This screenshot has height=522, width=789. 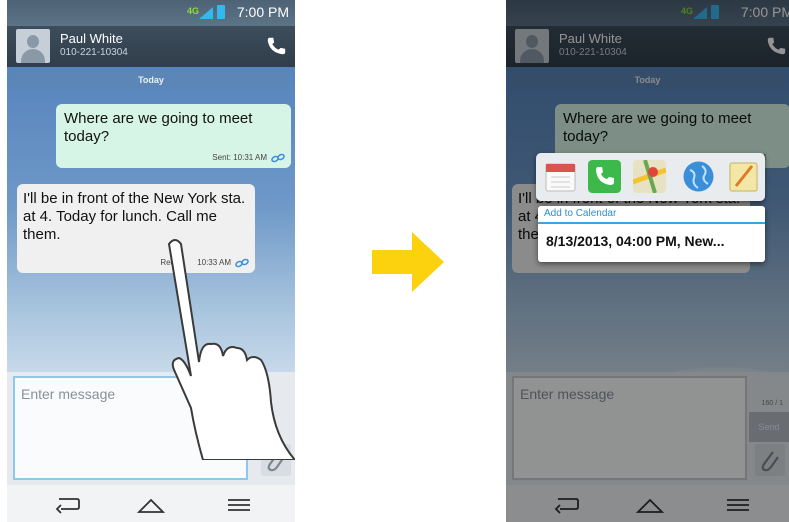 What do you see at coordinates (158, 127) in the screenshot?
I see `sent-message-text: Where are we going to meet today?` at bounding box center [158, 127].